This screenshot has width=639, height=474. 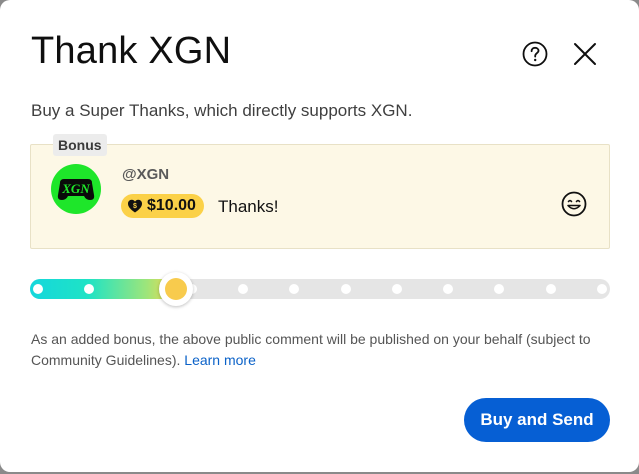 What do you see at coordinates (103, 289) in the screenshot?
I see `slider-fill` at bounding box center [103, 289].